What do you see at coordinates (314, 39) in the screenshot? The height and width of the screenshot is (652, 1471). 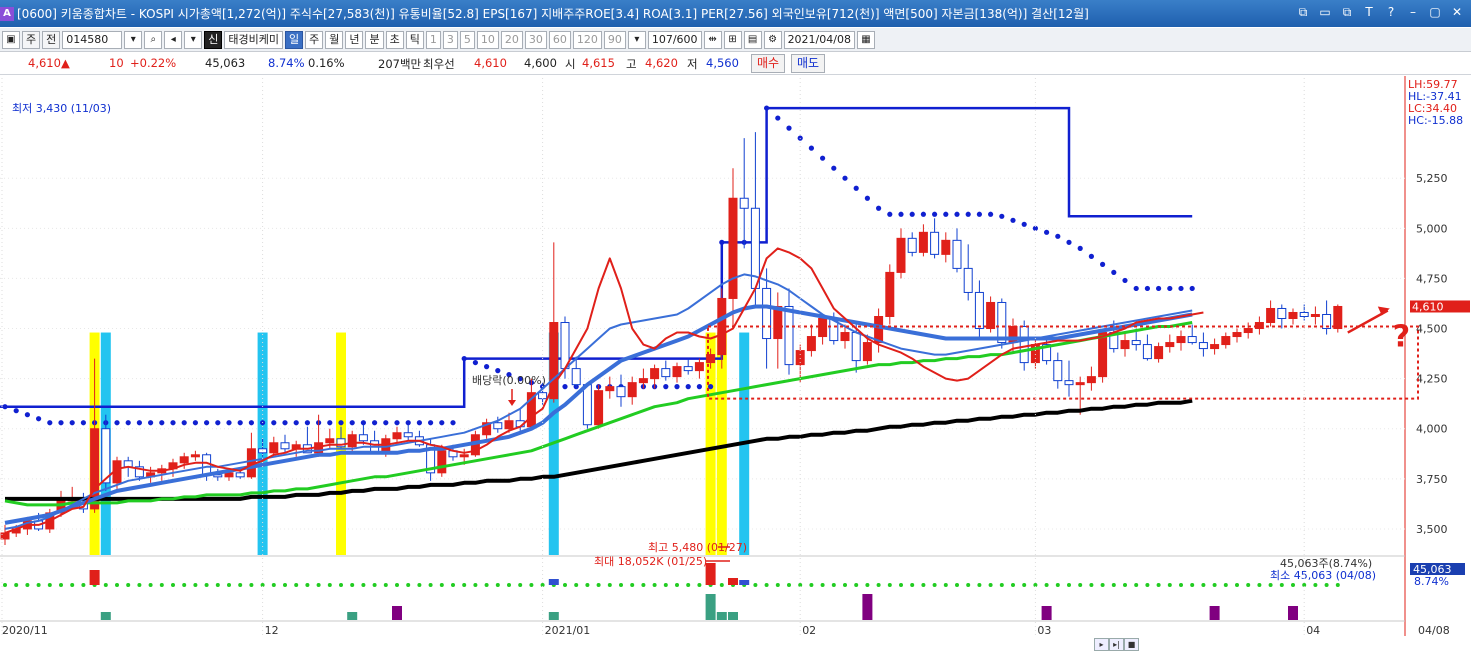 I see `tab-week: 주` at bounding box center [314, 39].